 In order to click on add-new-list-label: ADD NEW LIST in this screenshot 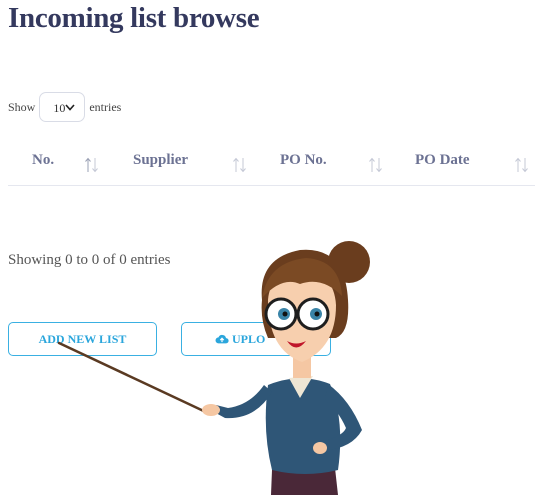, I will do `click(82, 338)`.